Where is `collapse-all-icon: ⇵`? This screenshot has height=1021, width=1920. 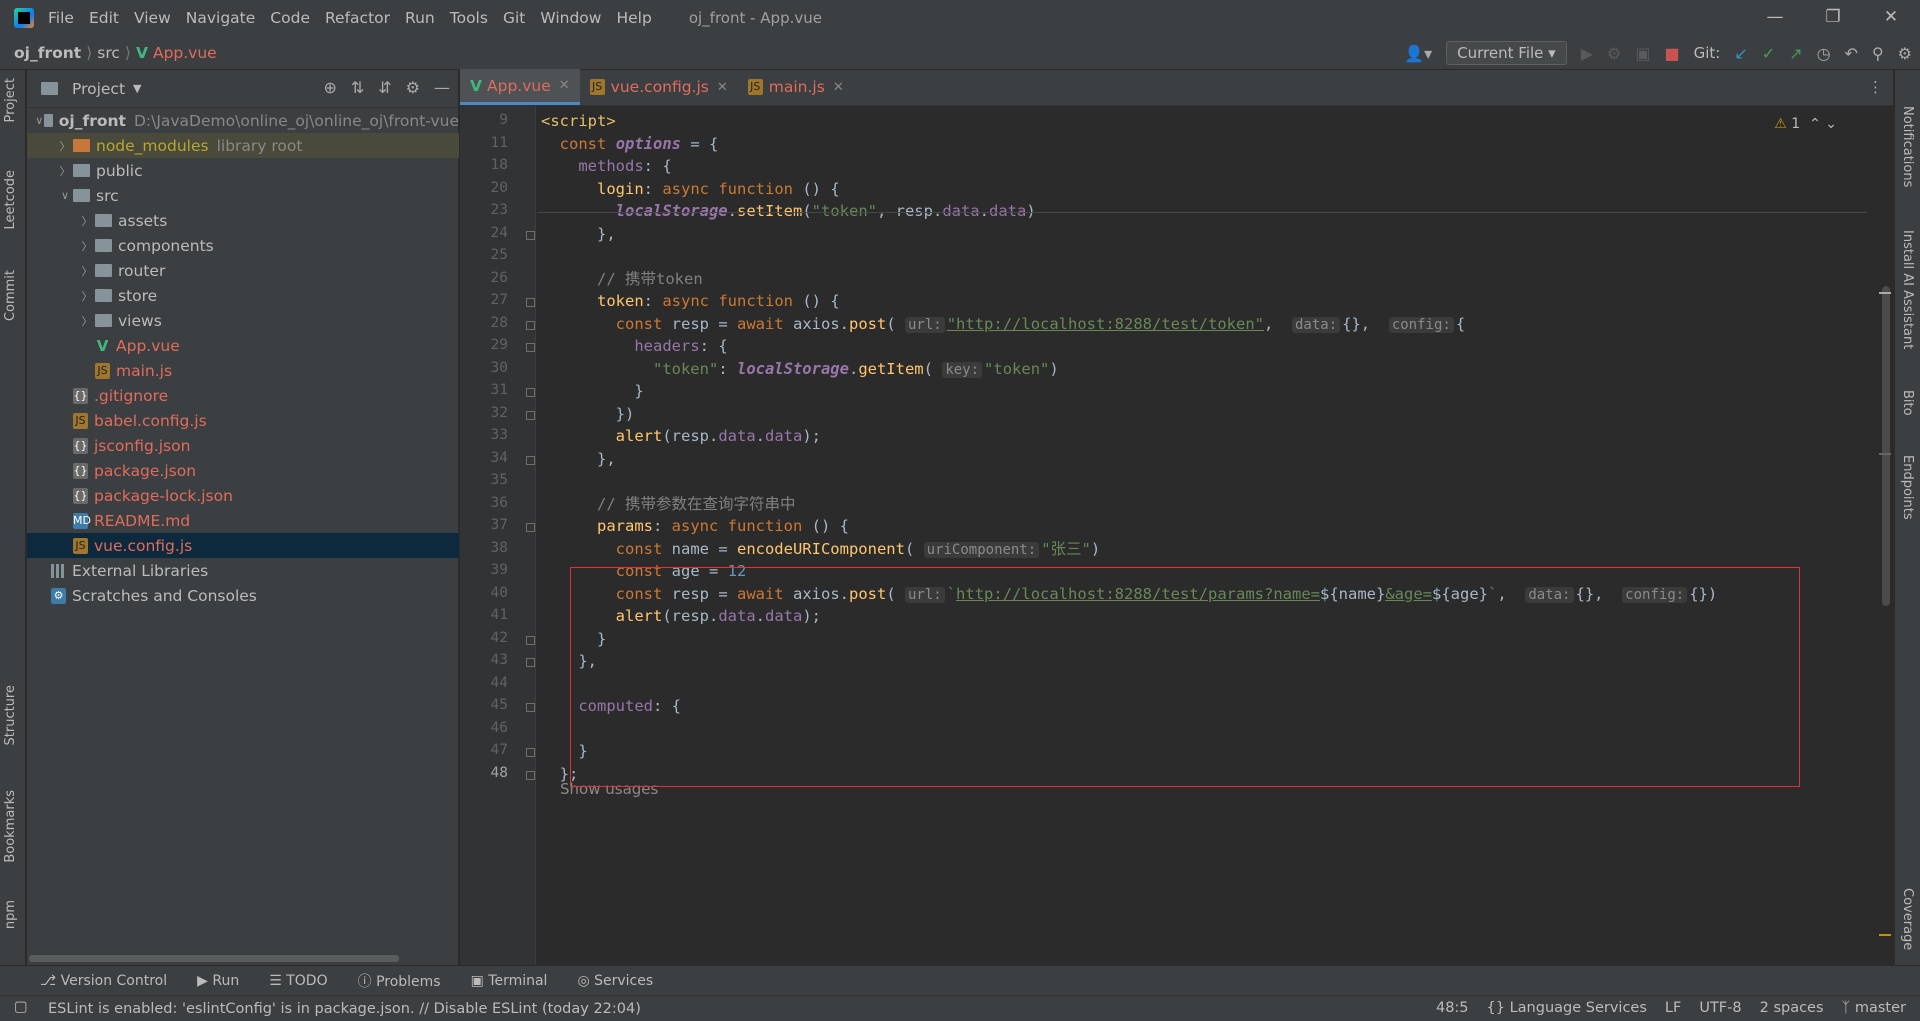
collapse-all-icon: ⇵ is located at coordinates (384, 87).